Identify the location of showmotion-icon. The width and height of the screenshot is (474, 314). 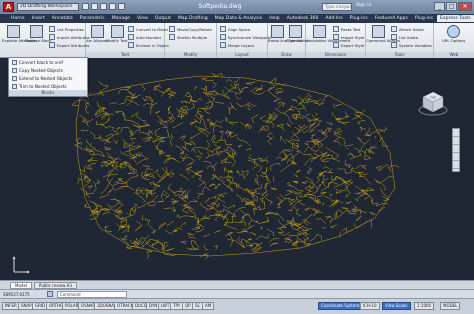
(456, 166).